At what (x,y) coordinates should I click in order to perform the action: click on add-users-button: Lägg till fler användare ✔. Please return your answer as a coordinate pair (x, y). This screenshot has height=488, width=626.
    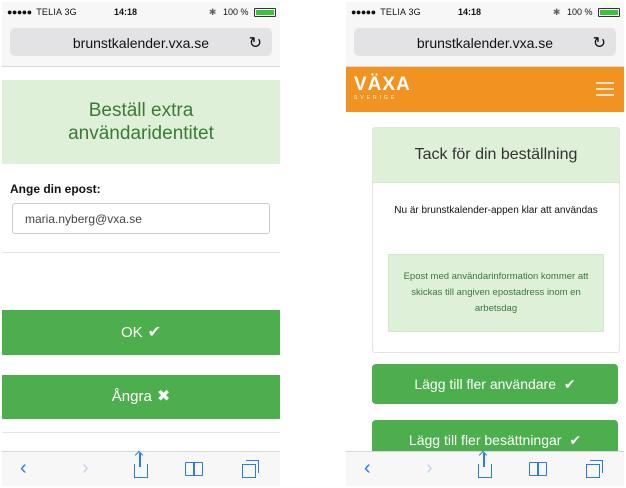
    Looking at the image, I should click on (495, 384).